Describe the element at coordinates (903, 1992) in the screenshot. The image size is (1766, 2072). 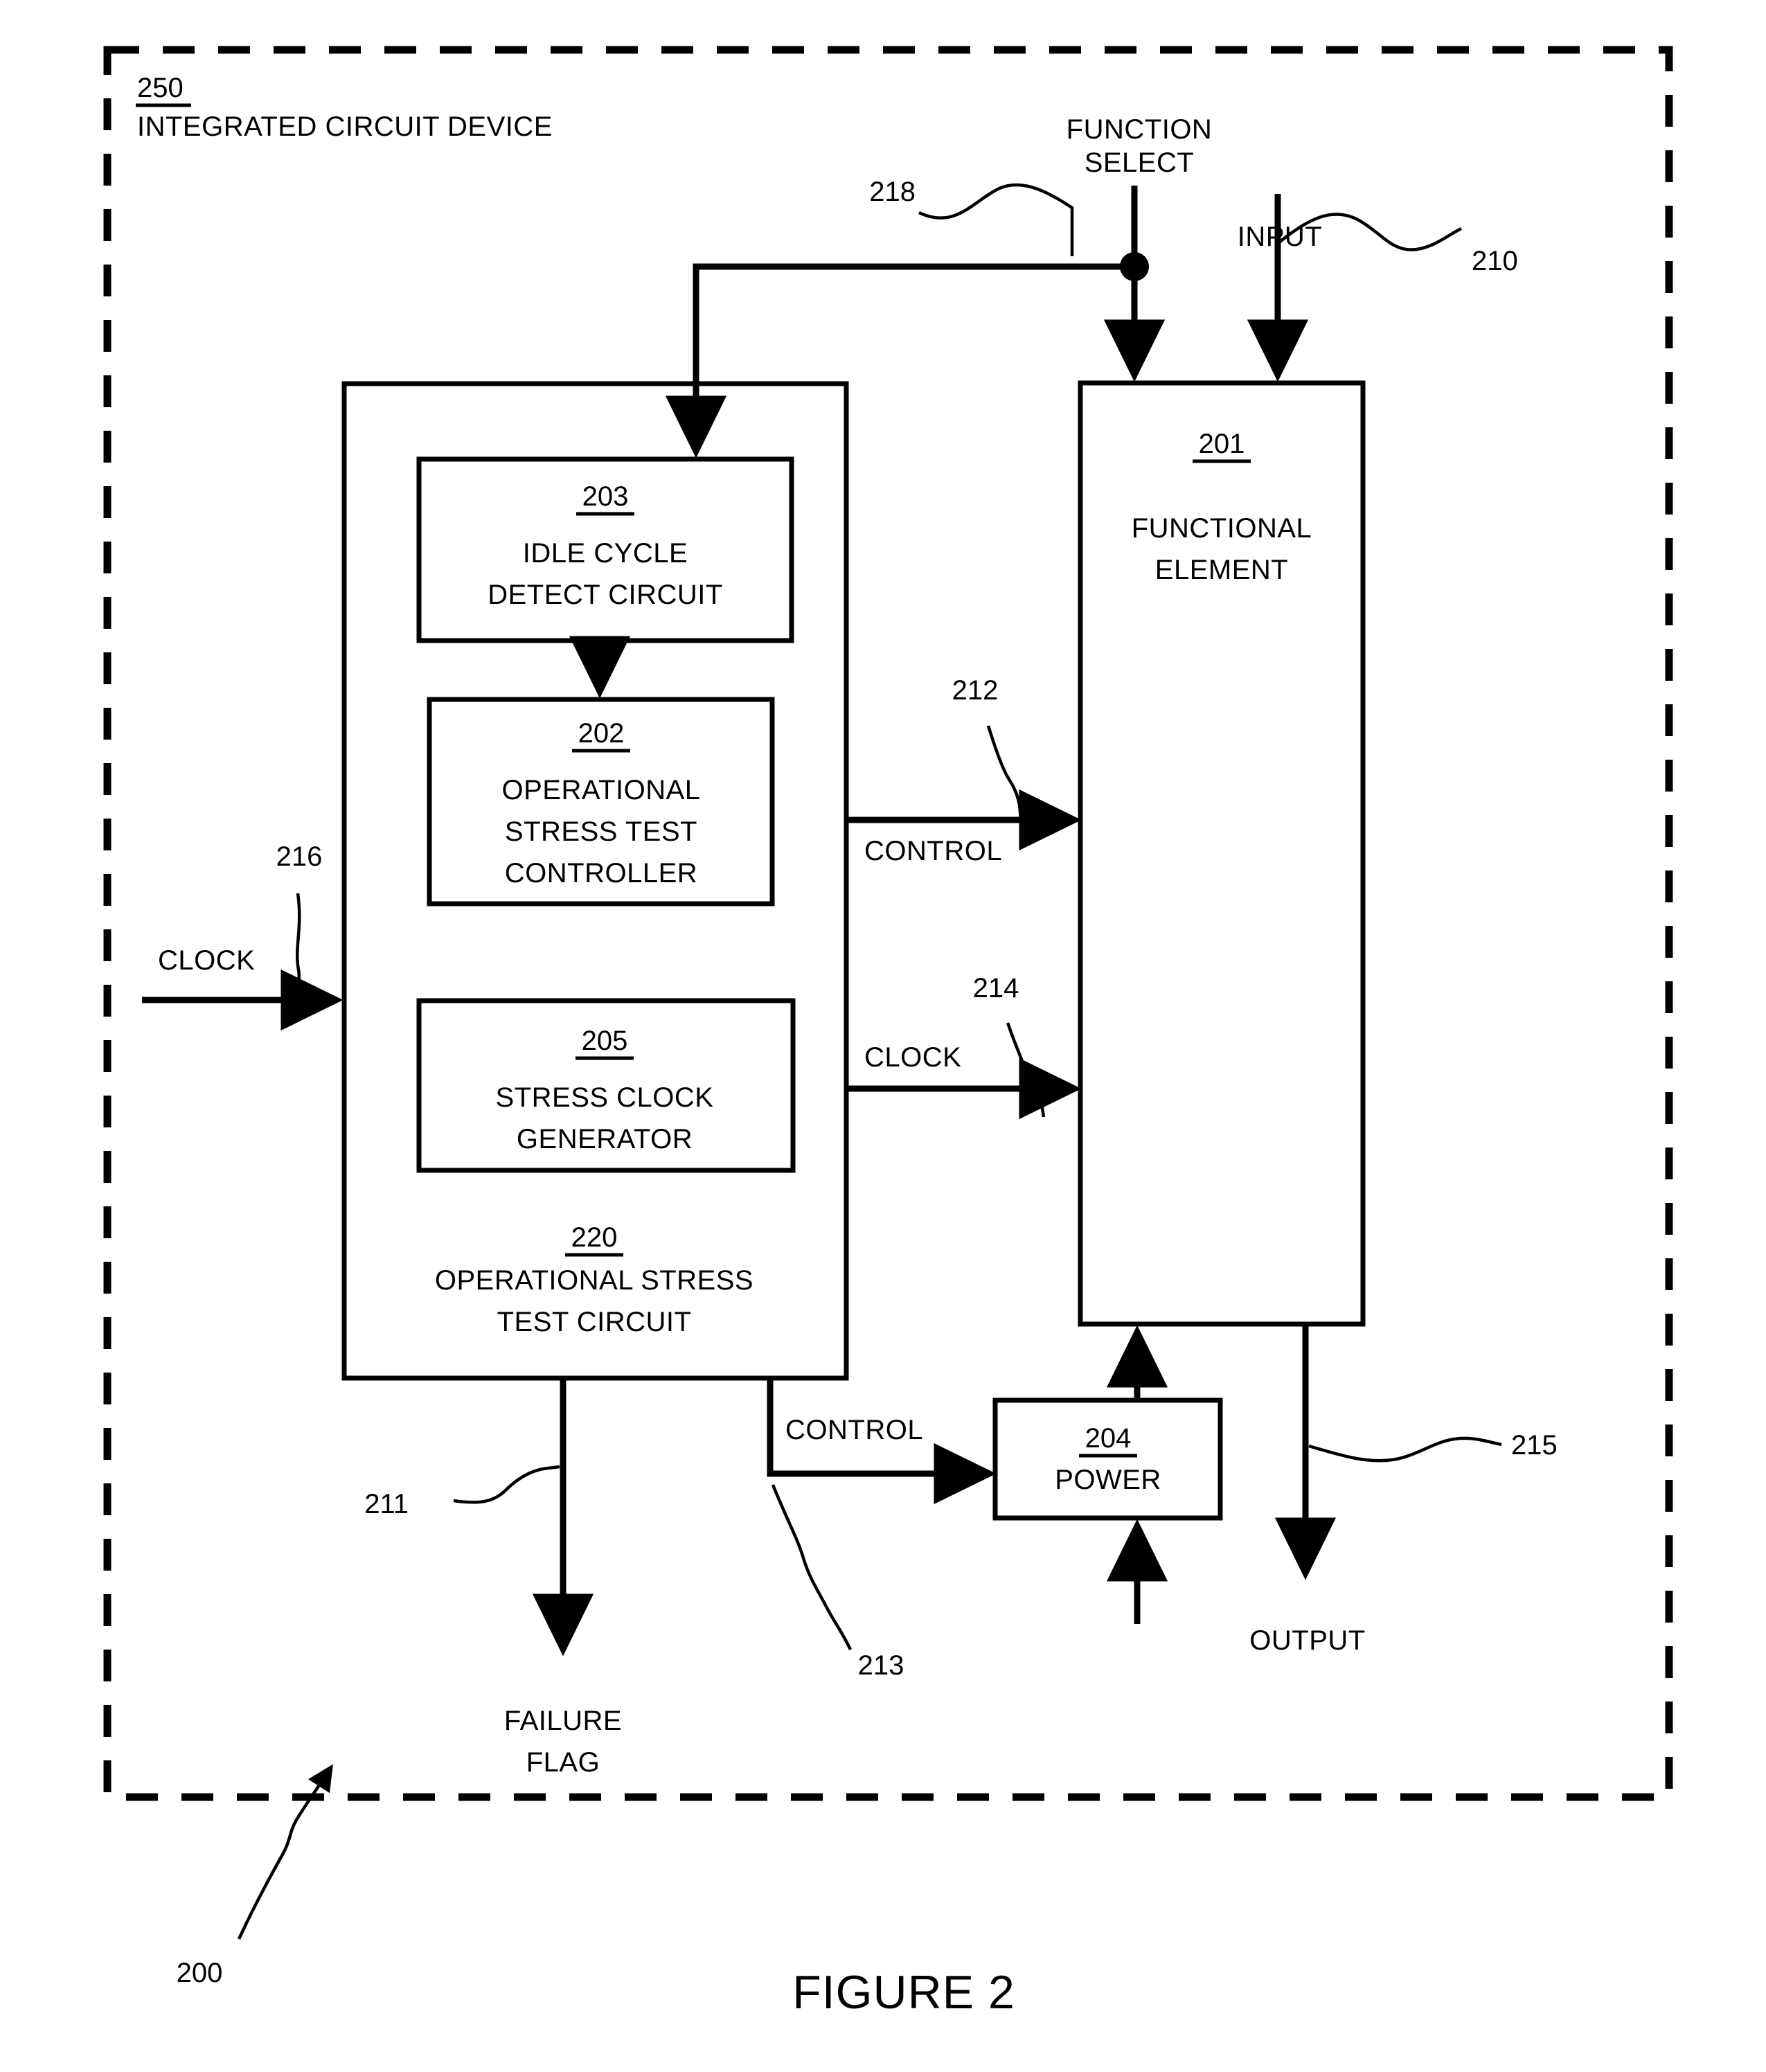
I see `figure-title: FIGURE 2` at that location.